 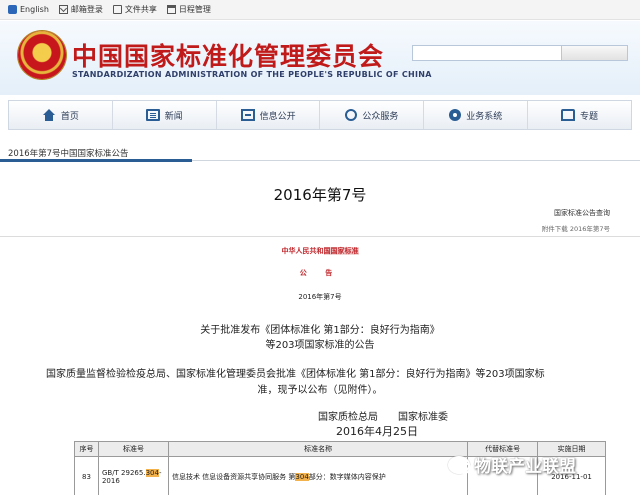 I want to click on site-title: 中国国家标准化管理委员会, so click(x=228, y=55).